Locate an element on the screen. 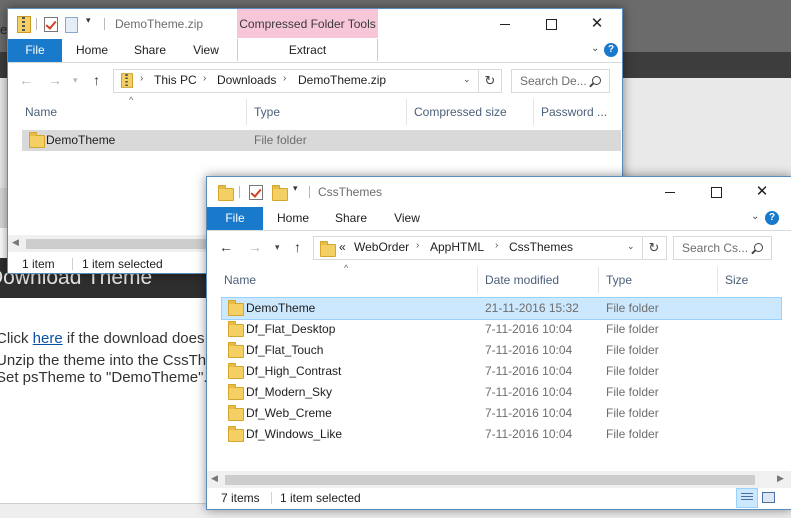 Image resolution: width=791 pixels, height=518 pixels. new-folder-icon is located at coordinates (280, 193).